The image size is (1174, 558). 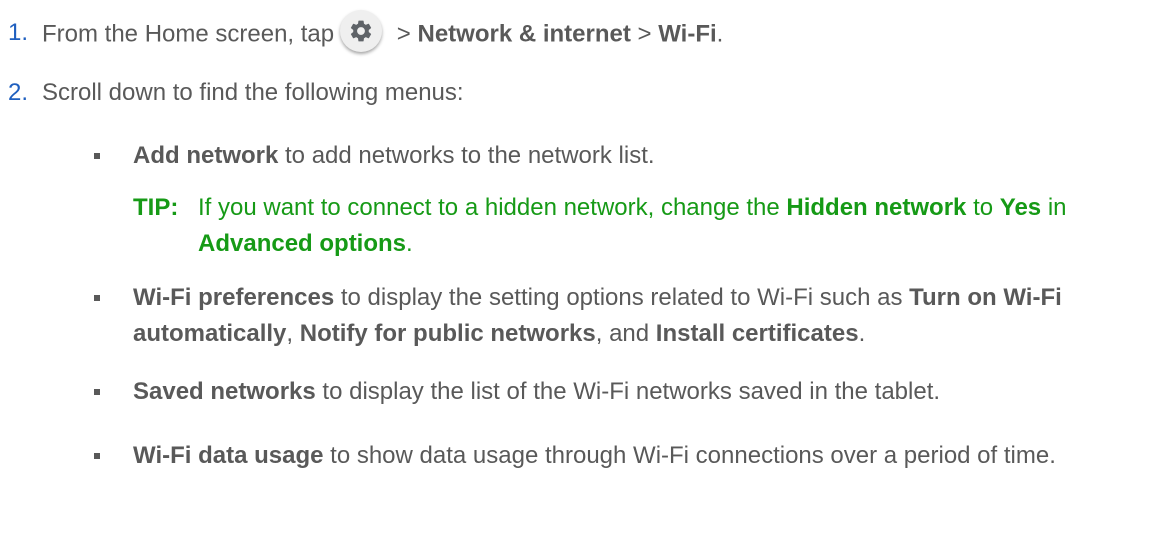 I want to click on tip-label: TIP:, so click(x=156, y=207).